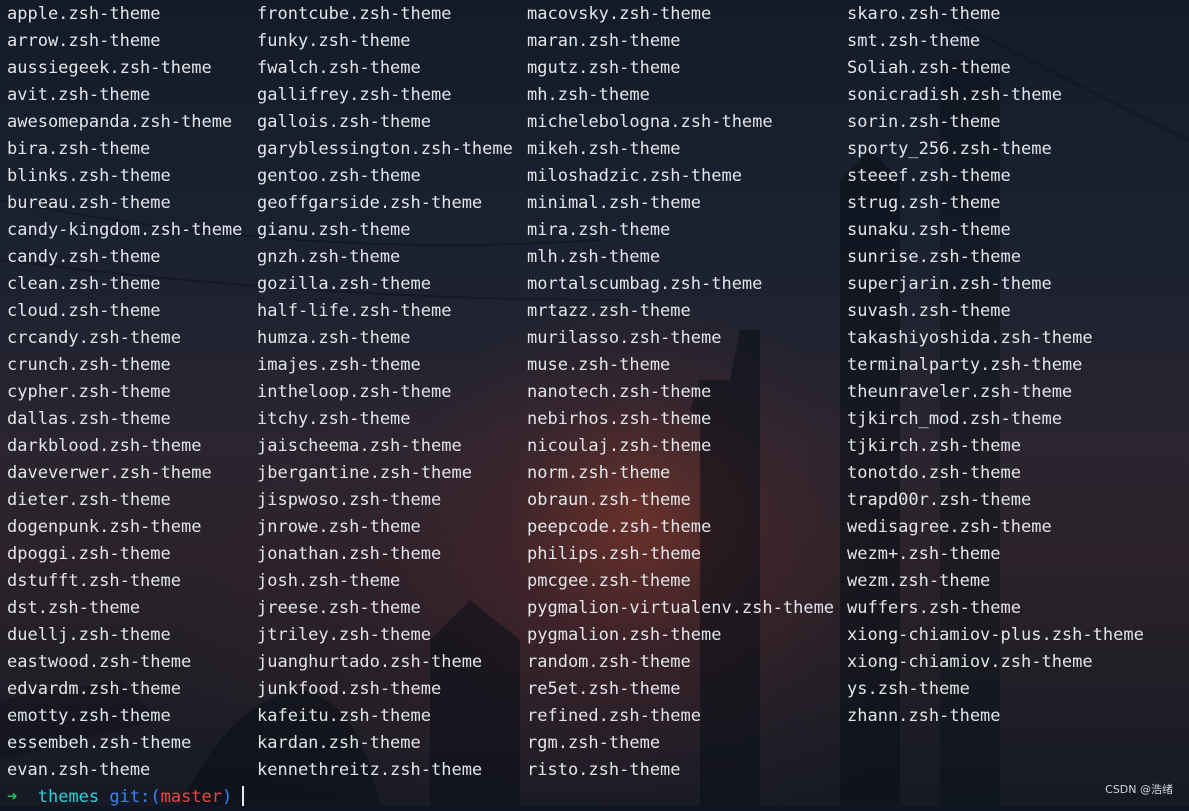 The width and height of the screenshot is (1189, 811). What do you see at coordinates (84, 311) in the screenshot?
I see `theme-file-entry: cloud.zsh-theme` at bounding box center [84, 311].